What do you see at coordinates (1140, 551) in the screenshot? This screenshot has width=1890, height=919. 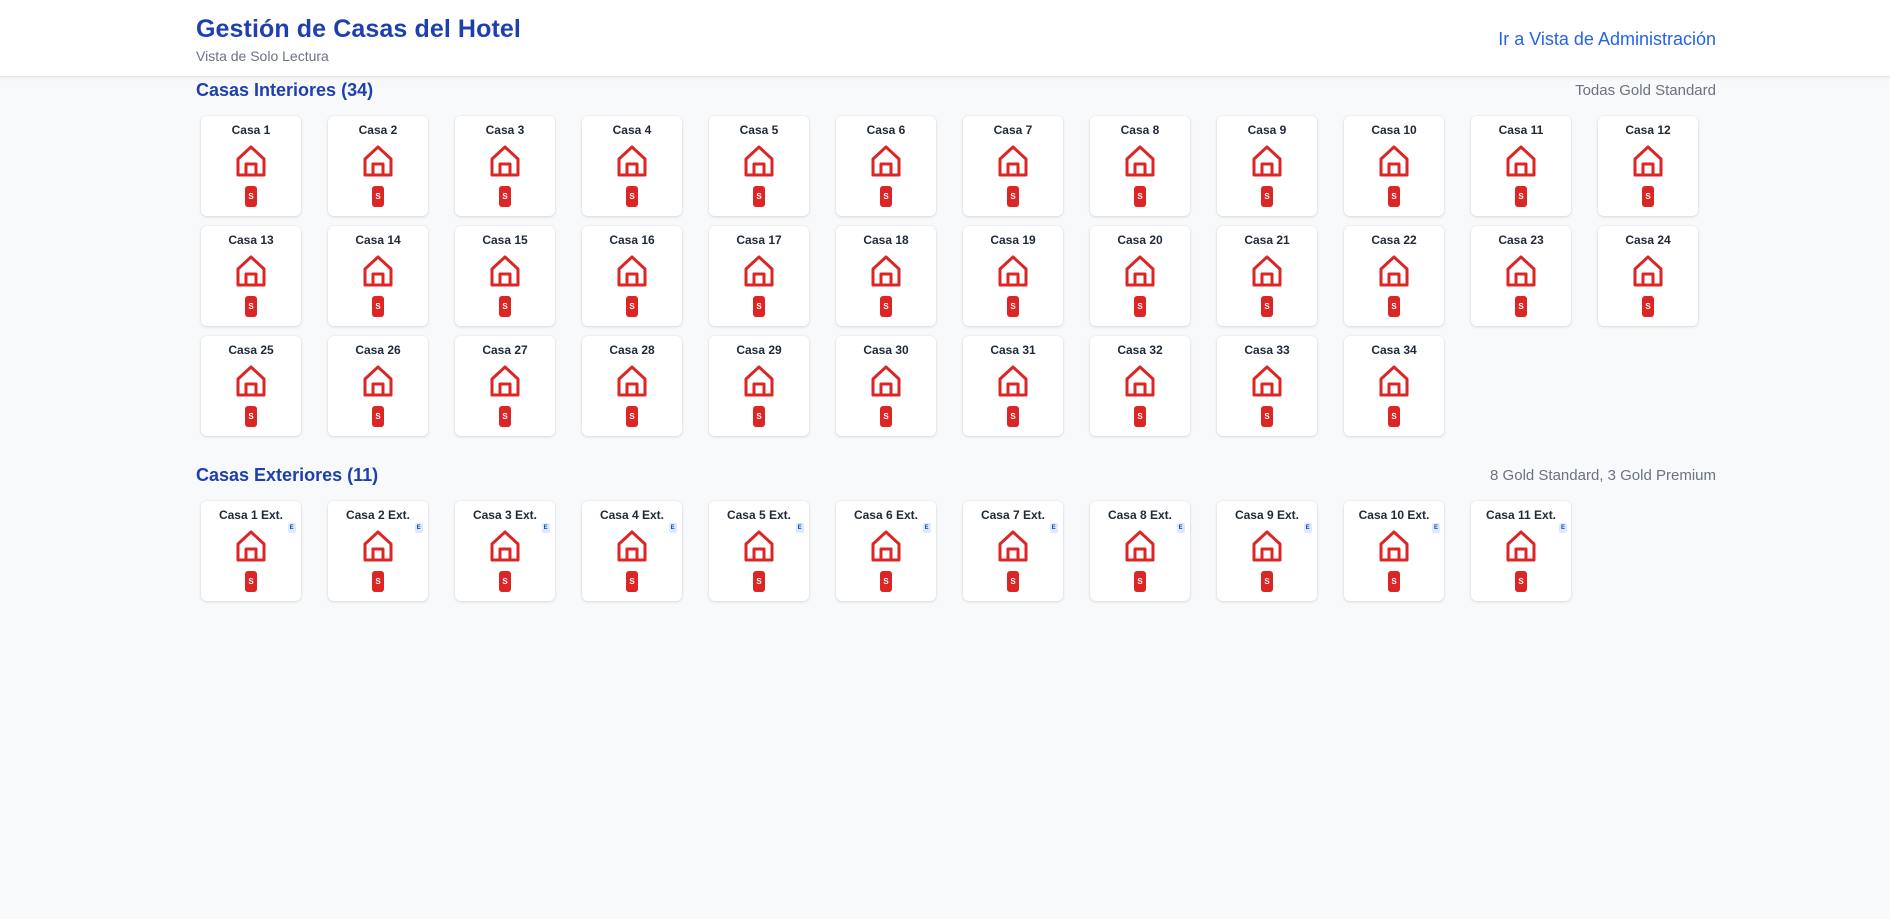 I see `house-card: Casa 8 Ext. S E` at bounding box center [1140, 551].